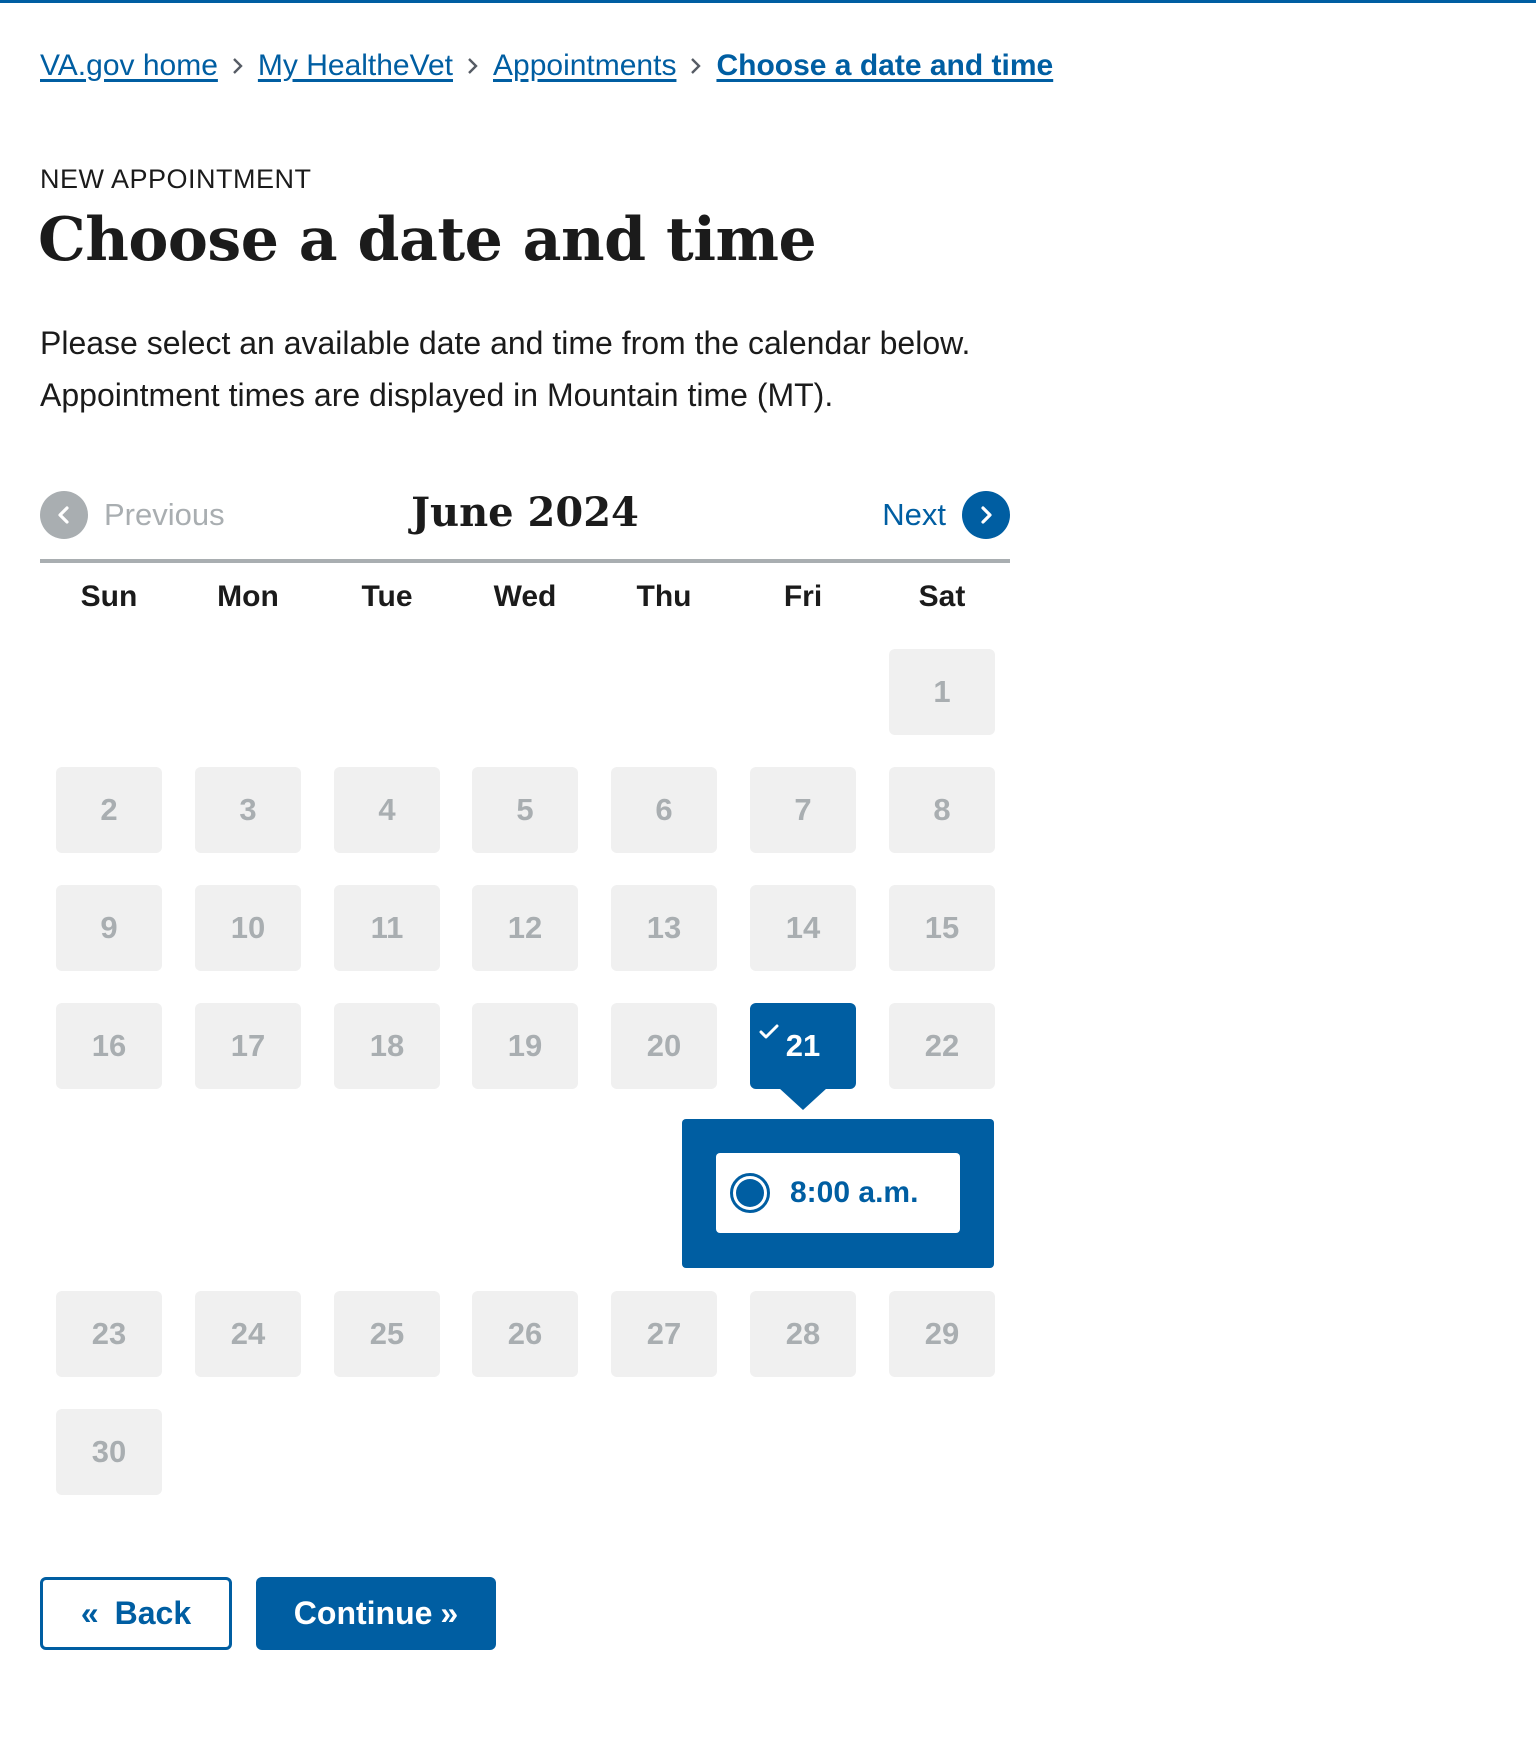 This screenshot has width=1536, height=1737. I want to click on calendar-day: 22, so click(942, 1046).